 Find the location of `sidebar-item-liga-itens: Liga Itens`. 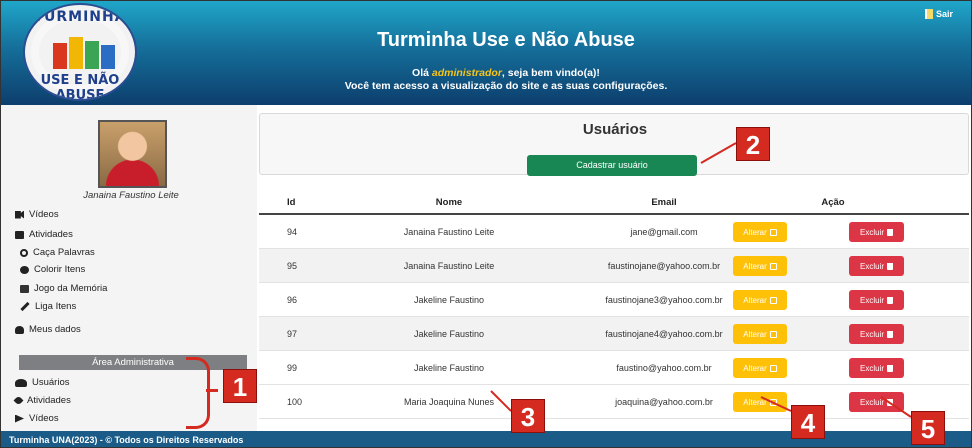

sidebar-item-liga-itens: Liga Itens is located at coordinates (48, 306).